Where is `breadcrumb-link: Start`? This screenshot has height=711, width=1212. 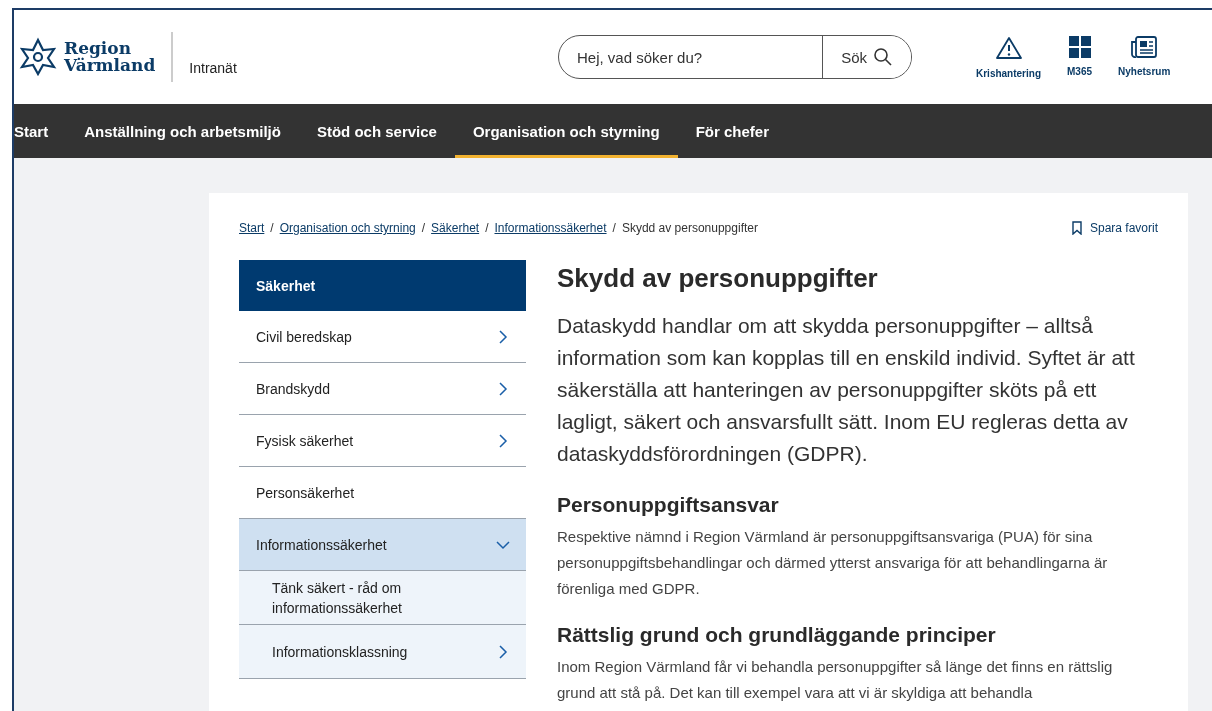 breadcrumb-link: Start is located at coordinates (252, 228).